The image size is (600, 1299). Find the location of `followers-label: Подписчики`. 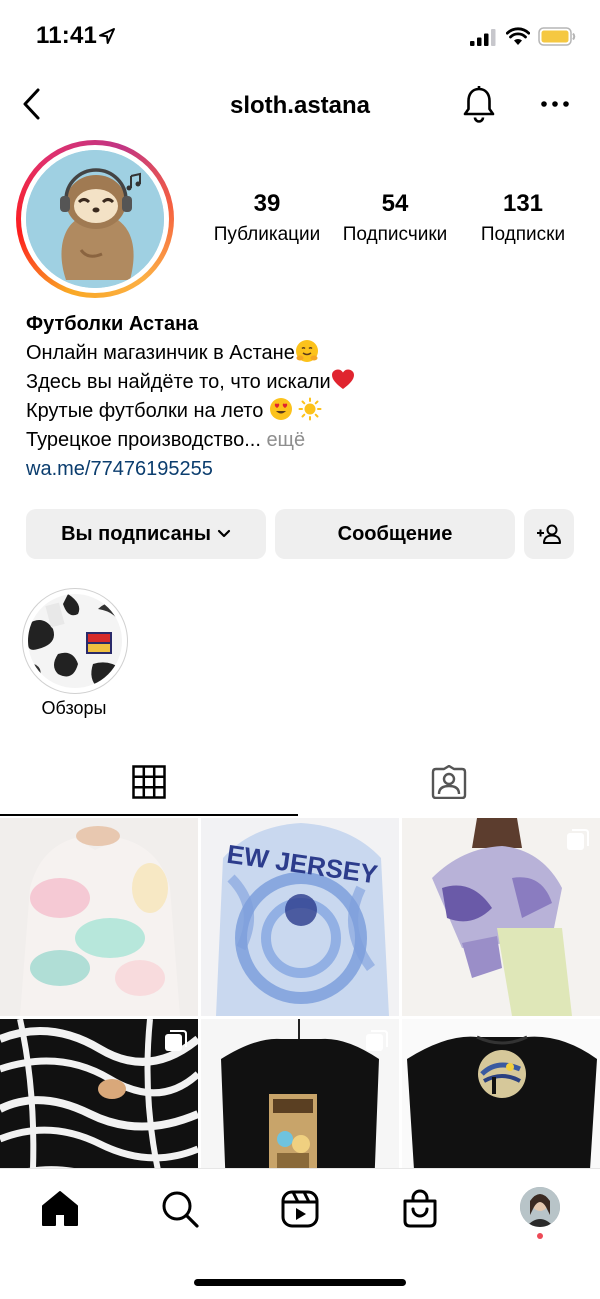

followers-label: Подписчики is located at coordinates (395, 234).